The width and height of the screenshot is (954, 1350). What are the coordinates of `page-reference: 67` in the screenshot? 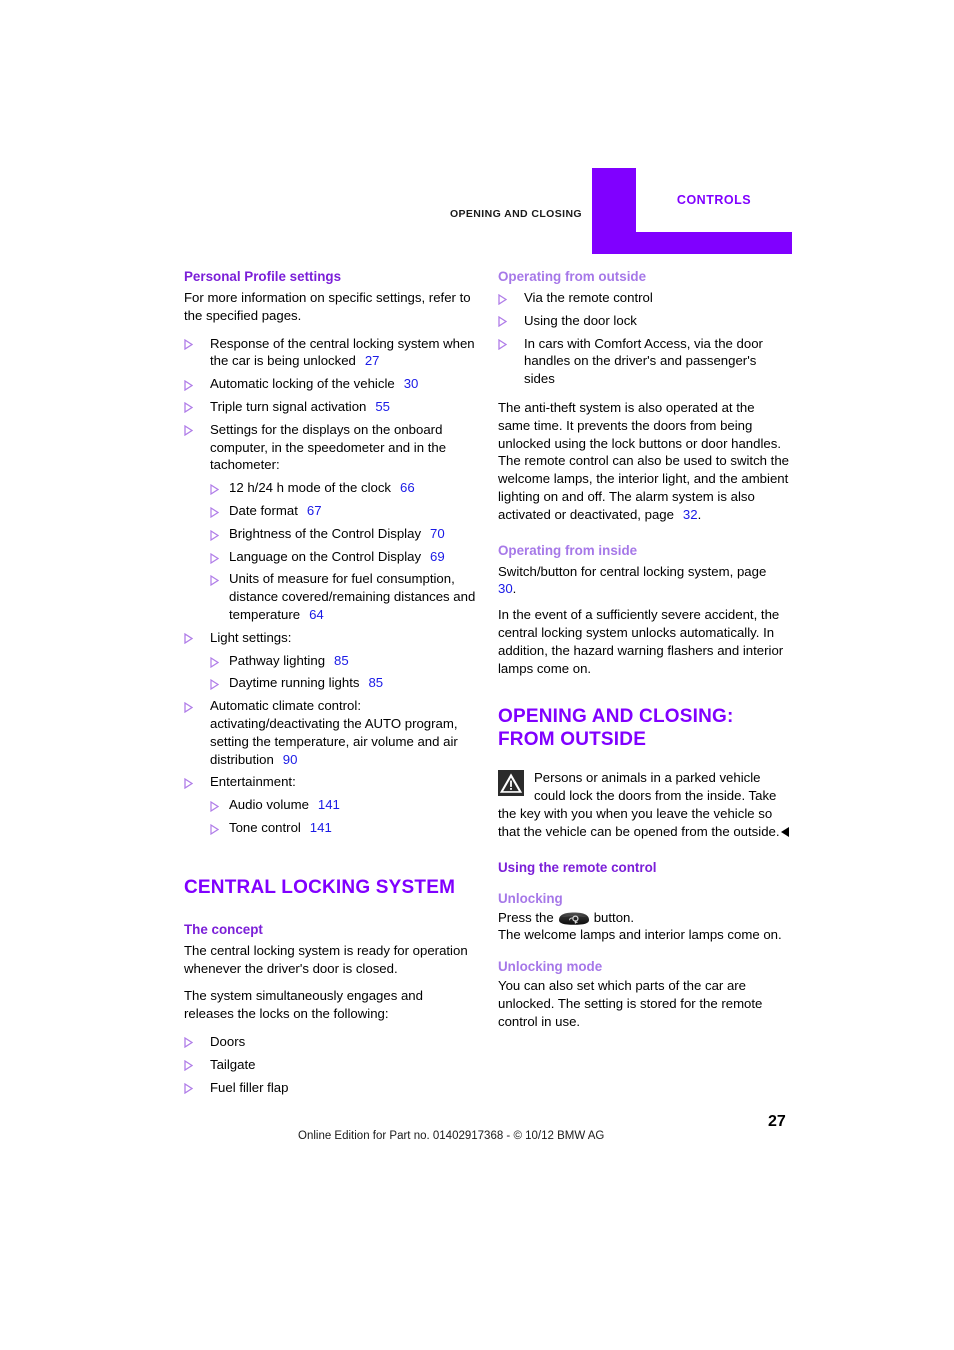 It's located at (314, 510).